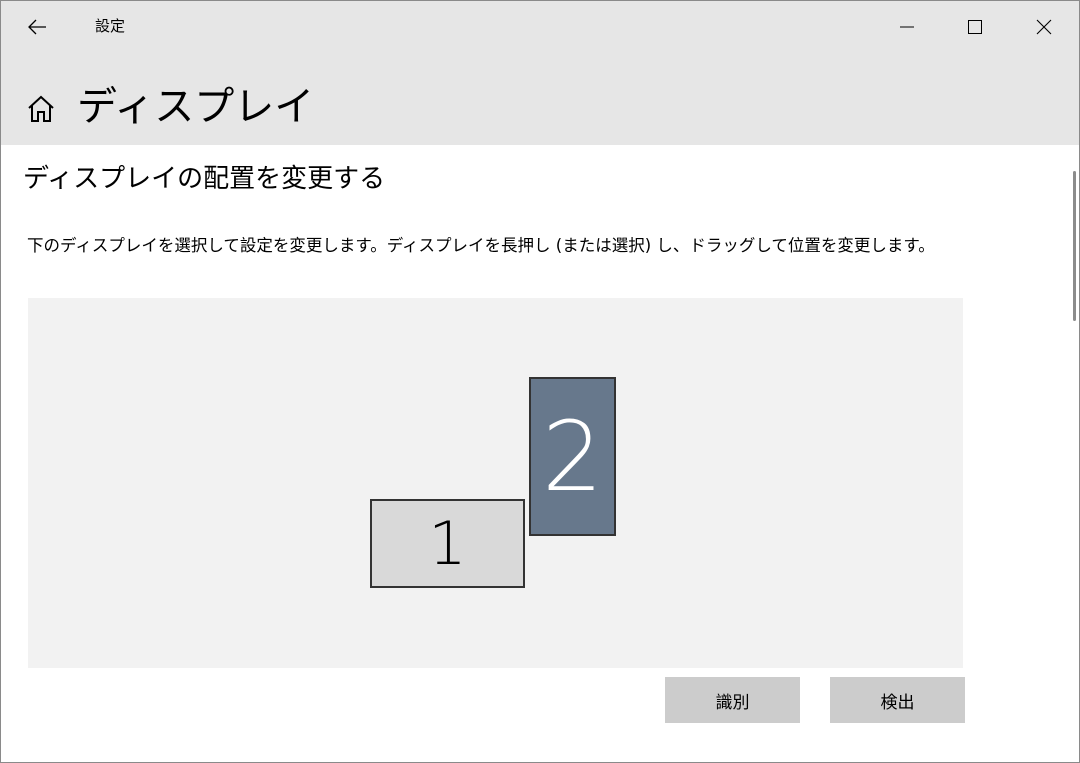  I want to click on back-arrow-icon, so click(37, 27).